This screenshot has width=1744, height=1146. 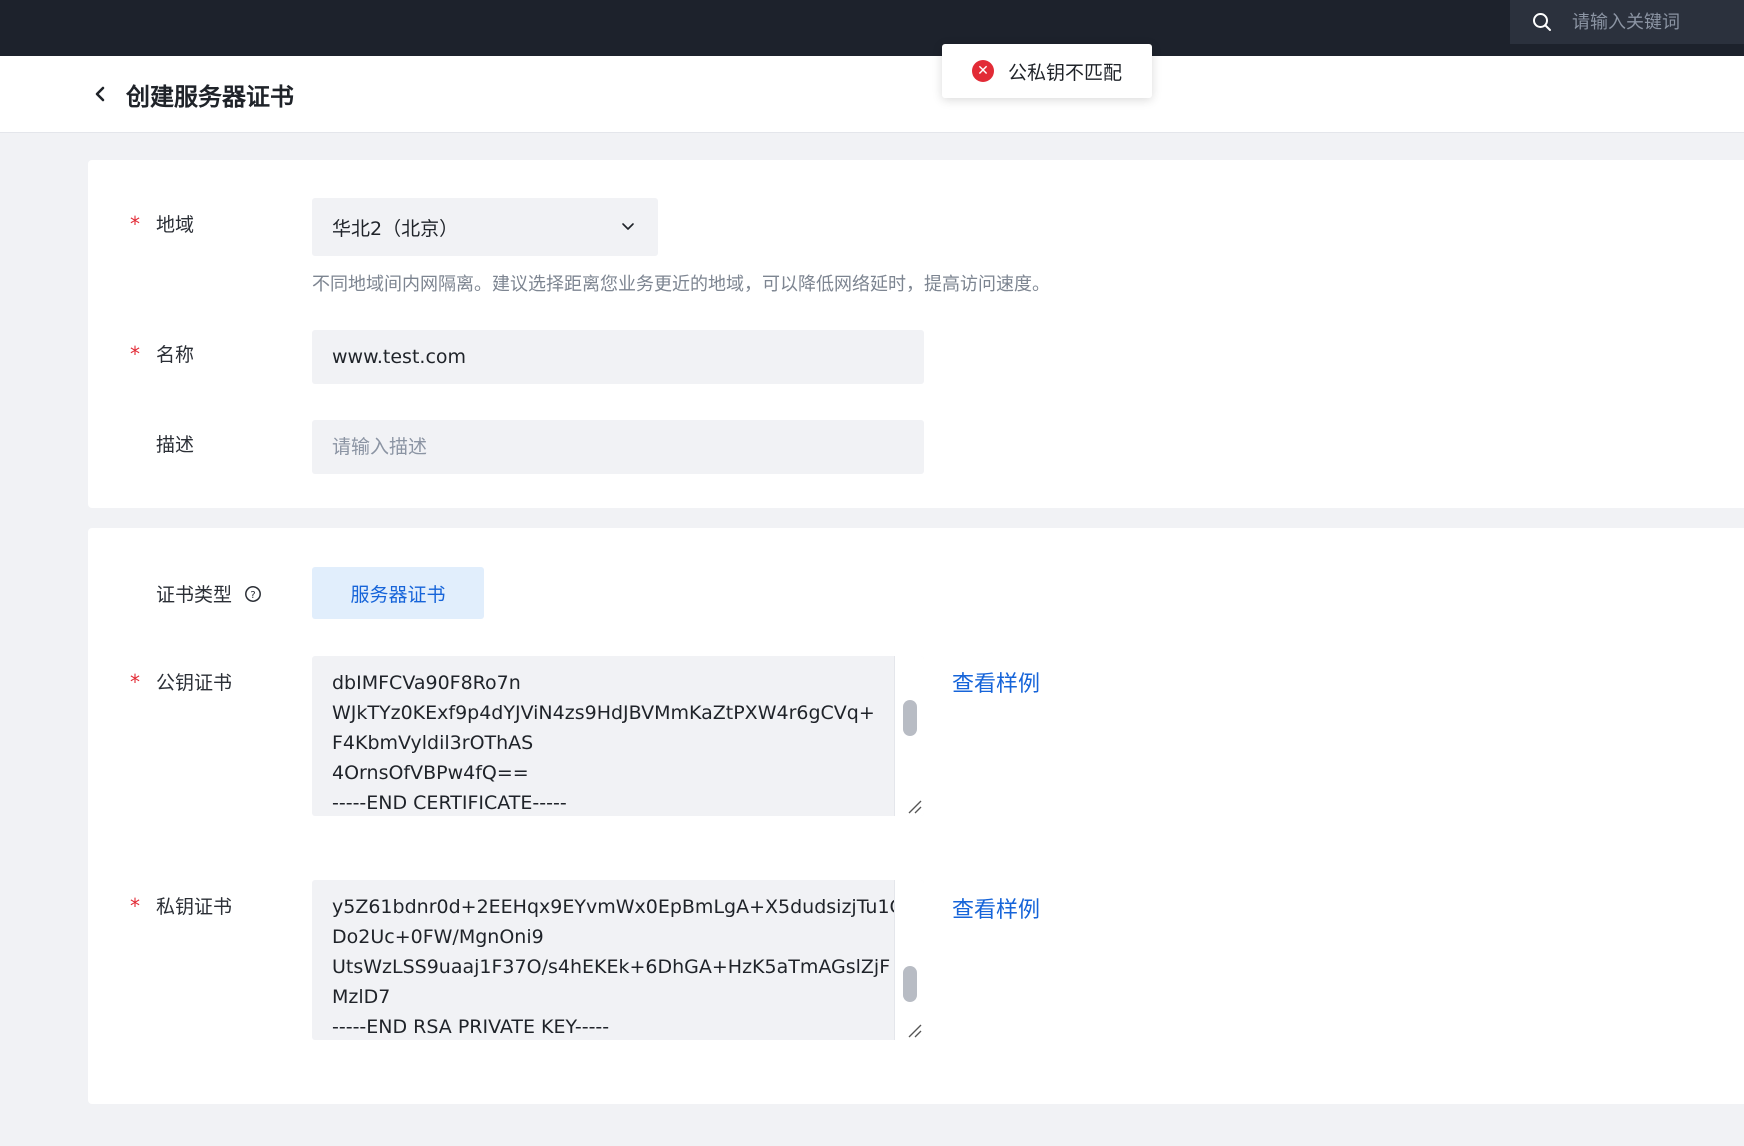 What do you see at coordinates (162, 224) in the screenshot?
I see `region-label: * 地域` at bounding box center [162, 224].